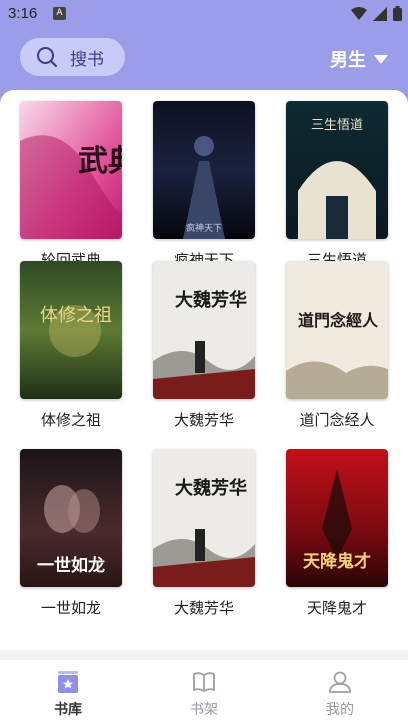 This screenshot has width=408, height=727. I want to click on book-title: 道门念经人, so click(337, 420).